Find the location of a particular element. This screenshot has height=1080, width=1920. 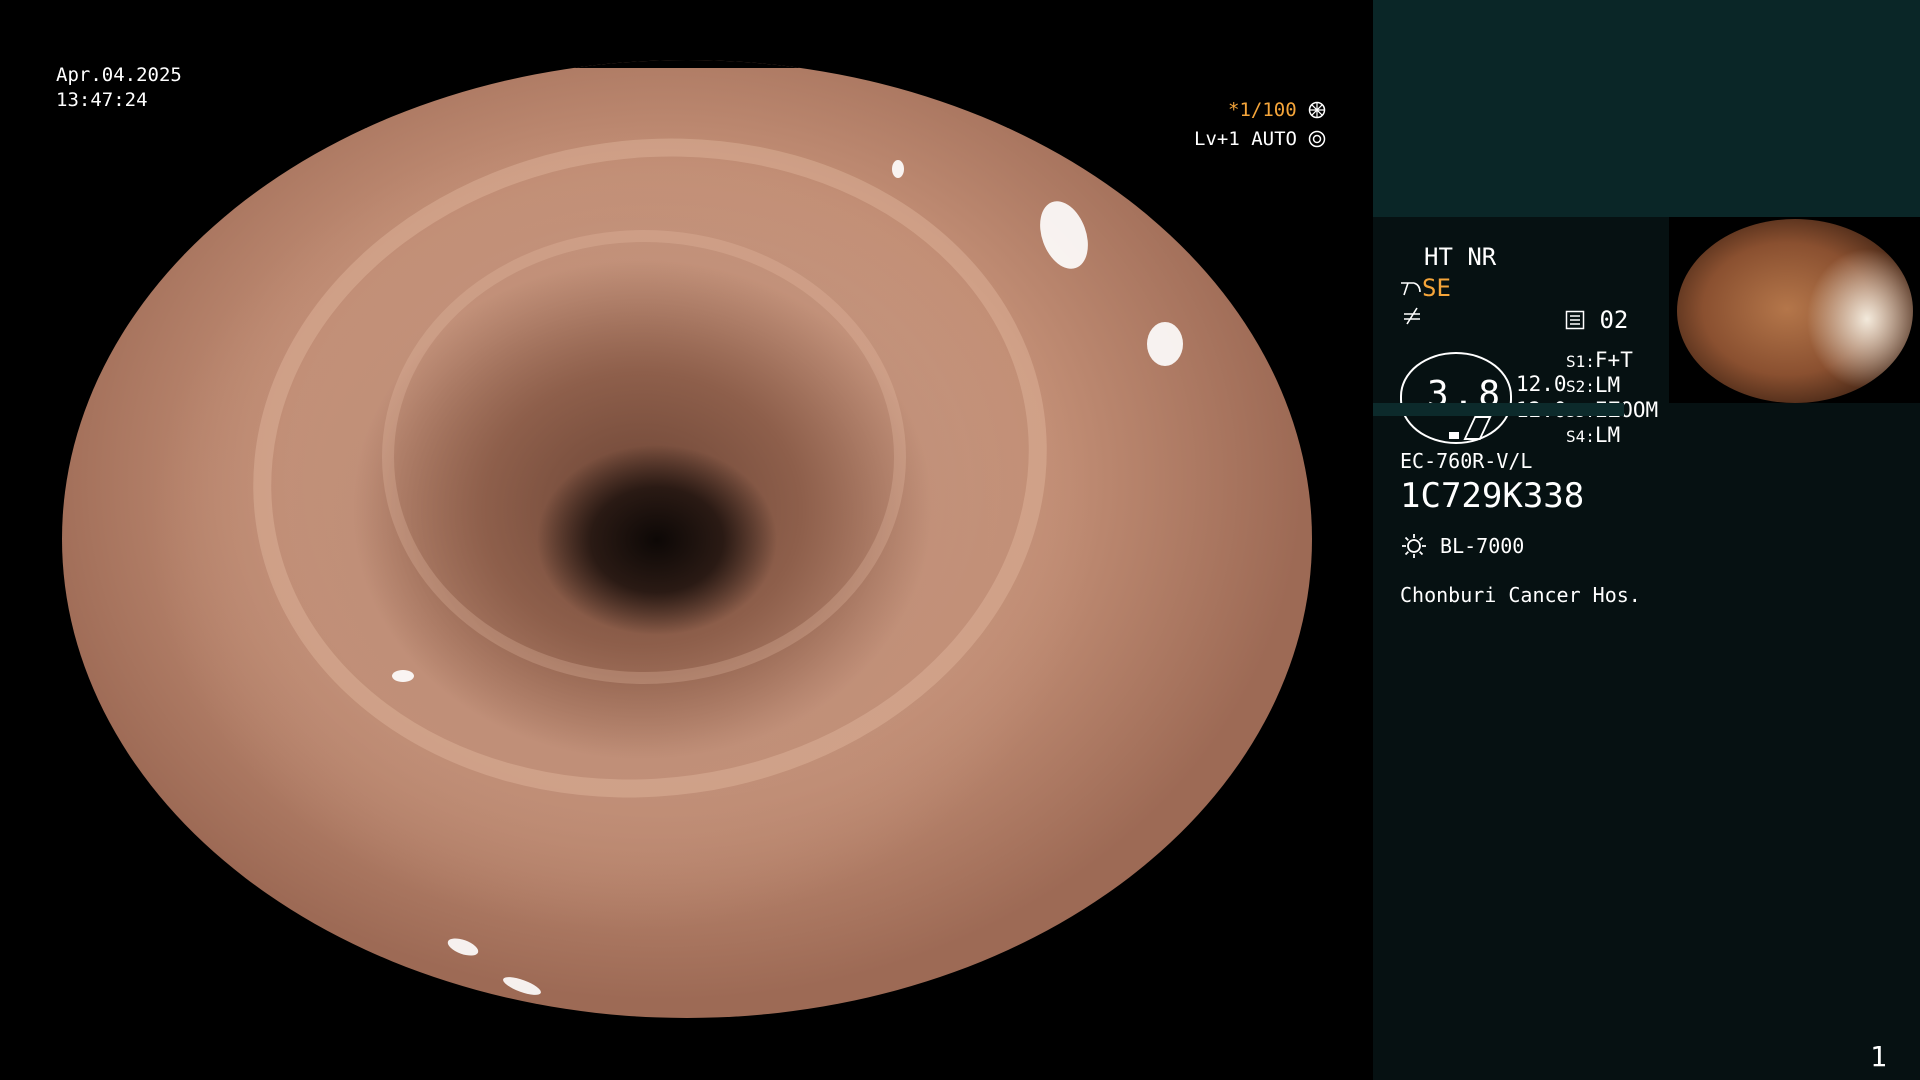

scope-model-label: EC-760R-V/L is located at coordinates (1466, 461).